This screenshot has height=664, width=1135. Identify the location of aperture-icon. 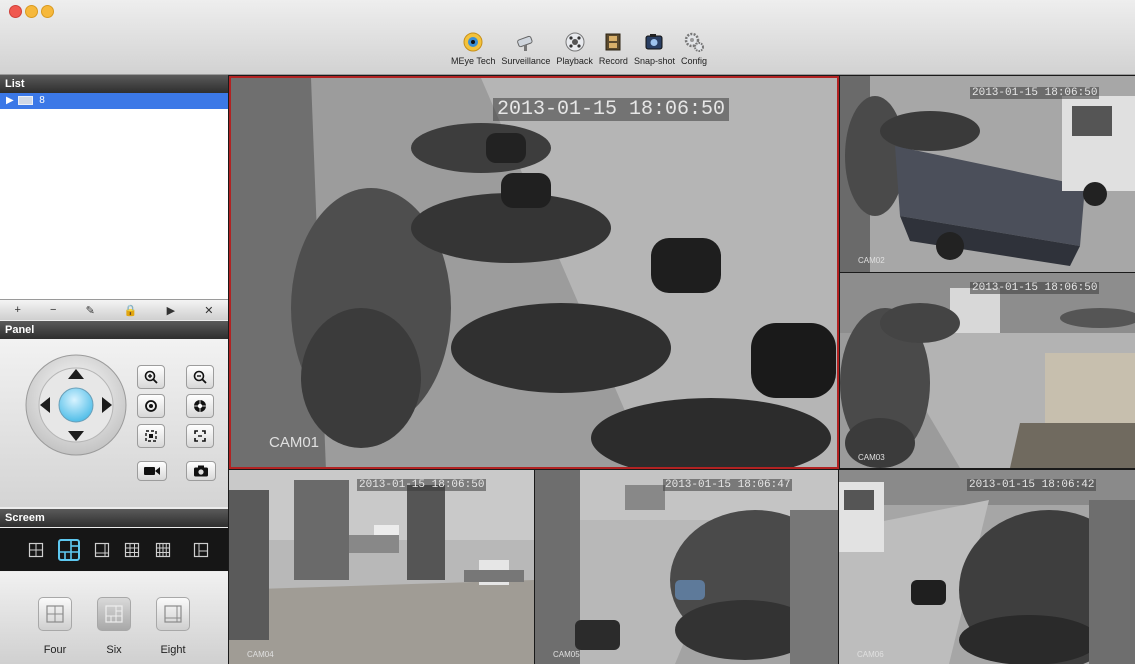
(200, 406).